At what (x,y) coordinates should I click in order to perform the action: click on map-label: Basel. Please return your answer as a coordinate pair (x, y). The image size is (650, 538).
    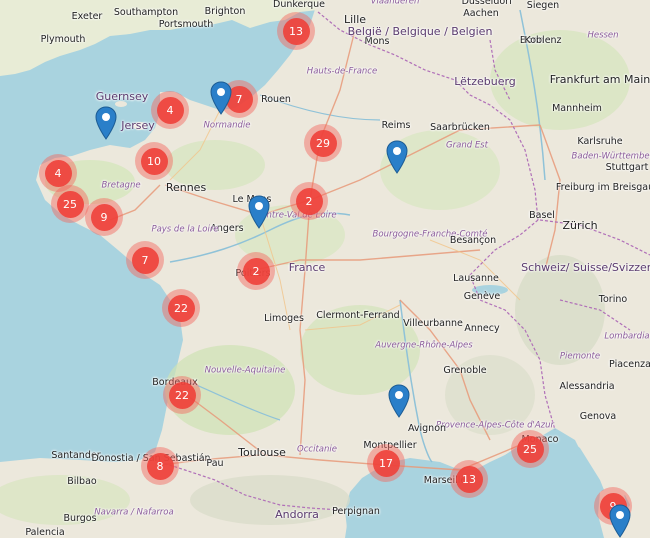
    Looking at the image, I should click on (542, 216).